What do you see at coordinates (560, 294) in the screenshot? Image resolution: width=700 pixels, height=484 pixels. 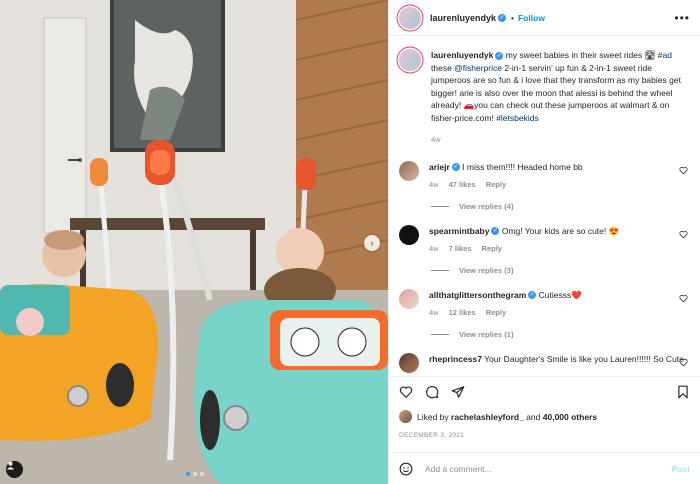 I see `comment-text: Cutiesss❤️` at bounding box center [560, 294].